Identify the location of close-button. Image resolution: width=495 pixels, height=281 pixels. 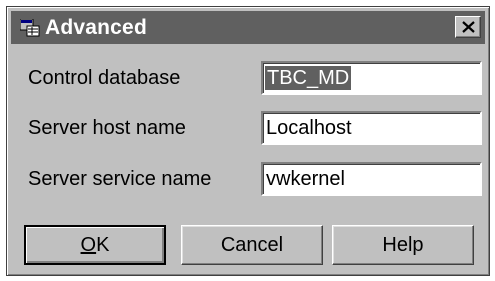
(468, 27).